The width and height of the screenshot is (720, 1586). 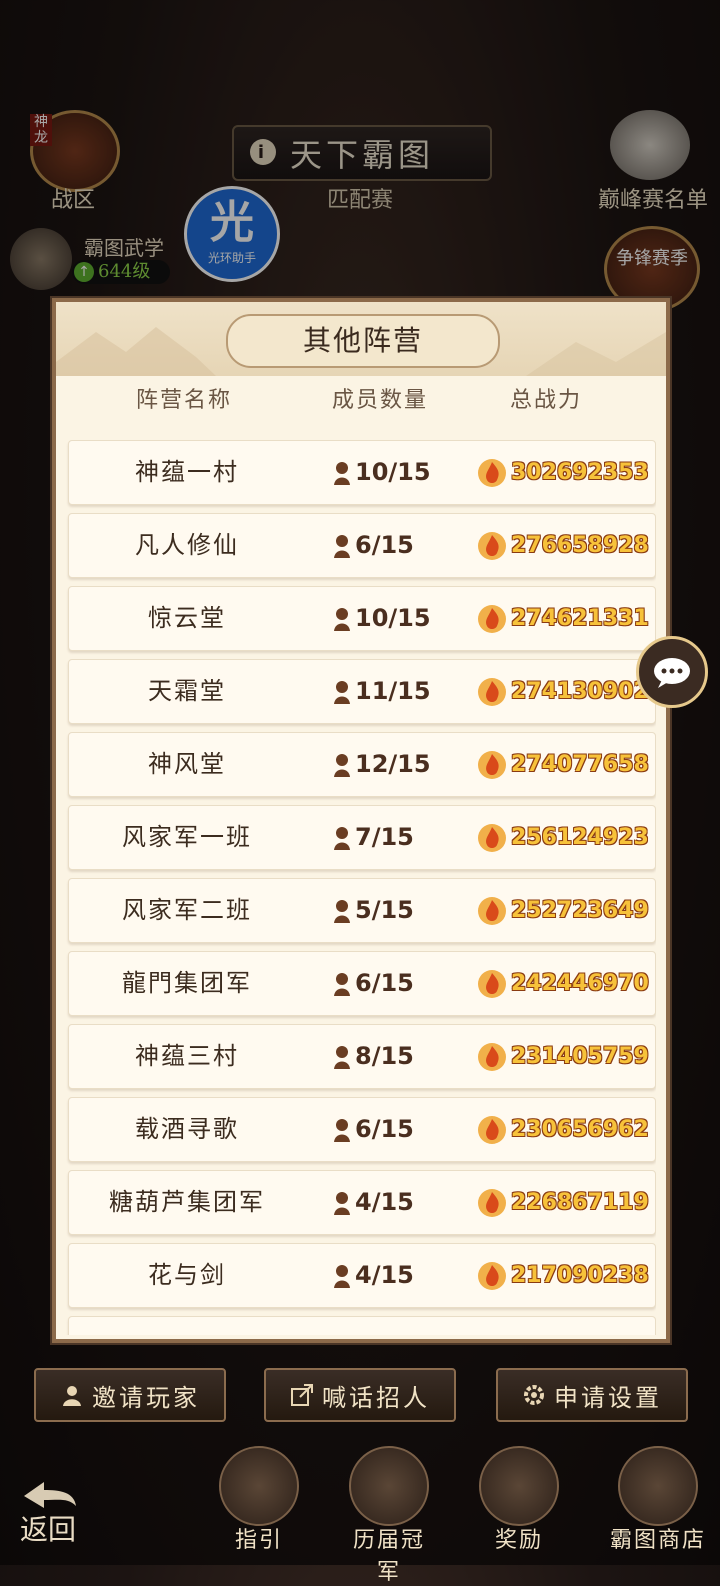 I want to click on camp-row: 神蕴一村 10/15 302692353, so click(x=362, y=472).